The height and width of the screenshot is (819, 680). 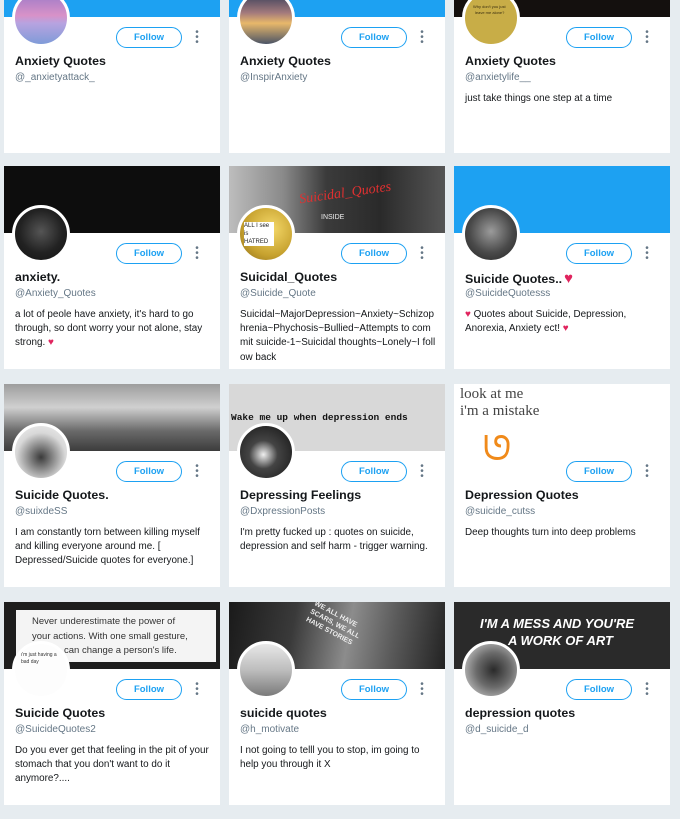 What do you see at coordinates (497, 449) in the screenshot?
I see `ribbon-icon: ᘎ` at bounding box center [497, 449].